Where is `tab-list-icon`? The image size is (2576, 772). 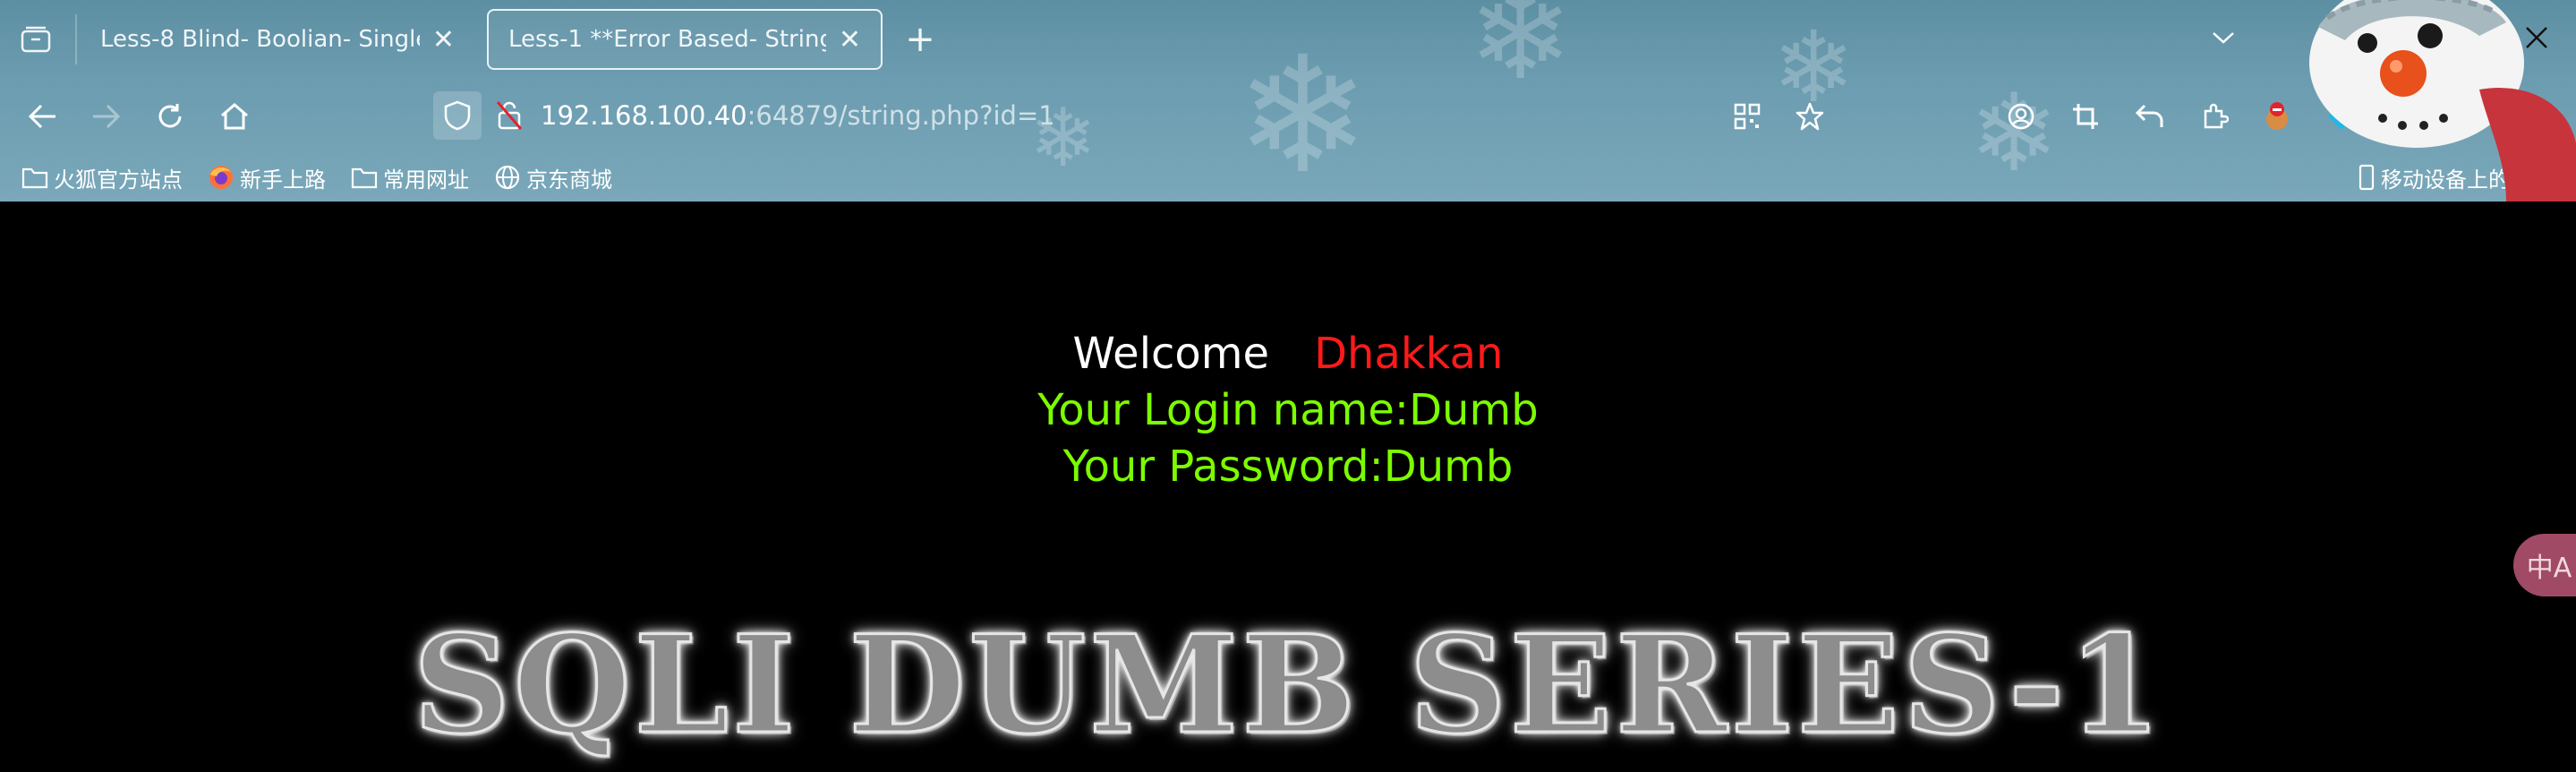 tab-list-icon is located at coordinates (36, 39).